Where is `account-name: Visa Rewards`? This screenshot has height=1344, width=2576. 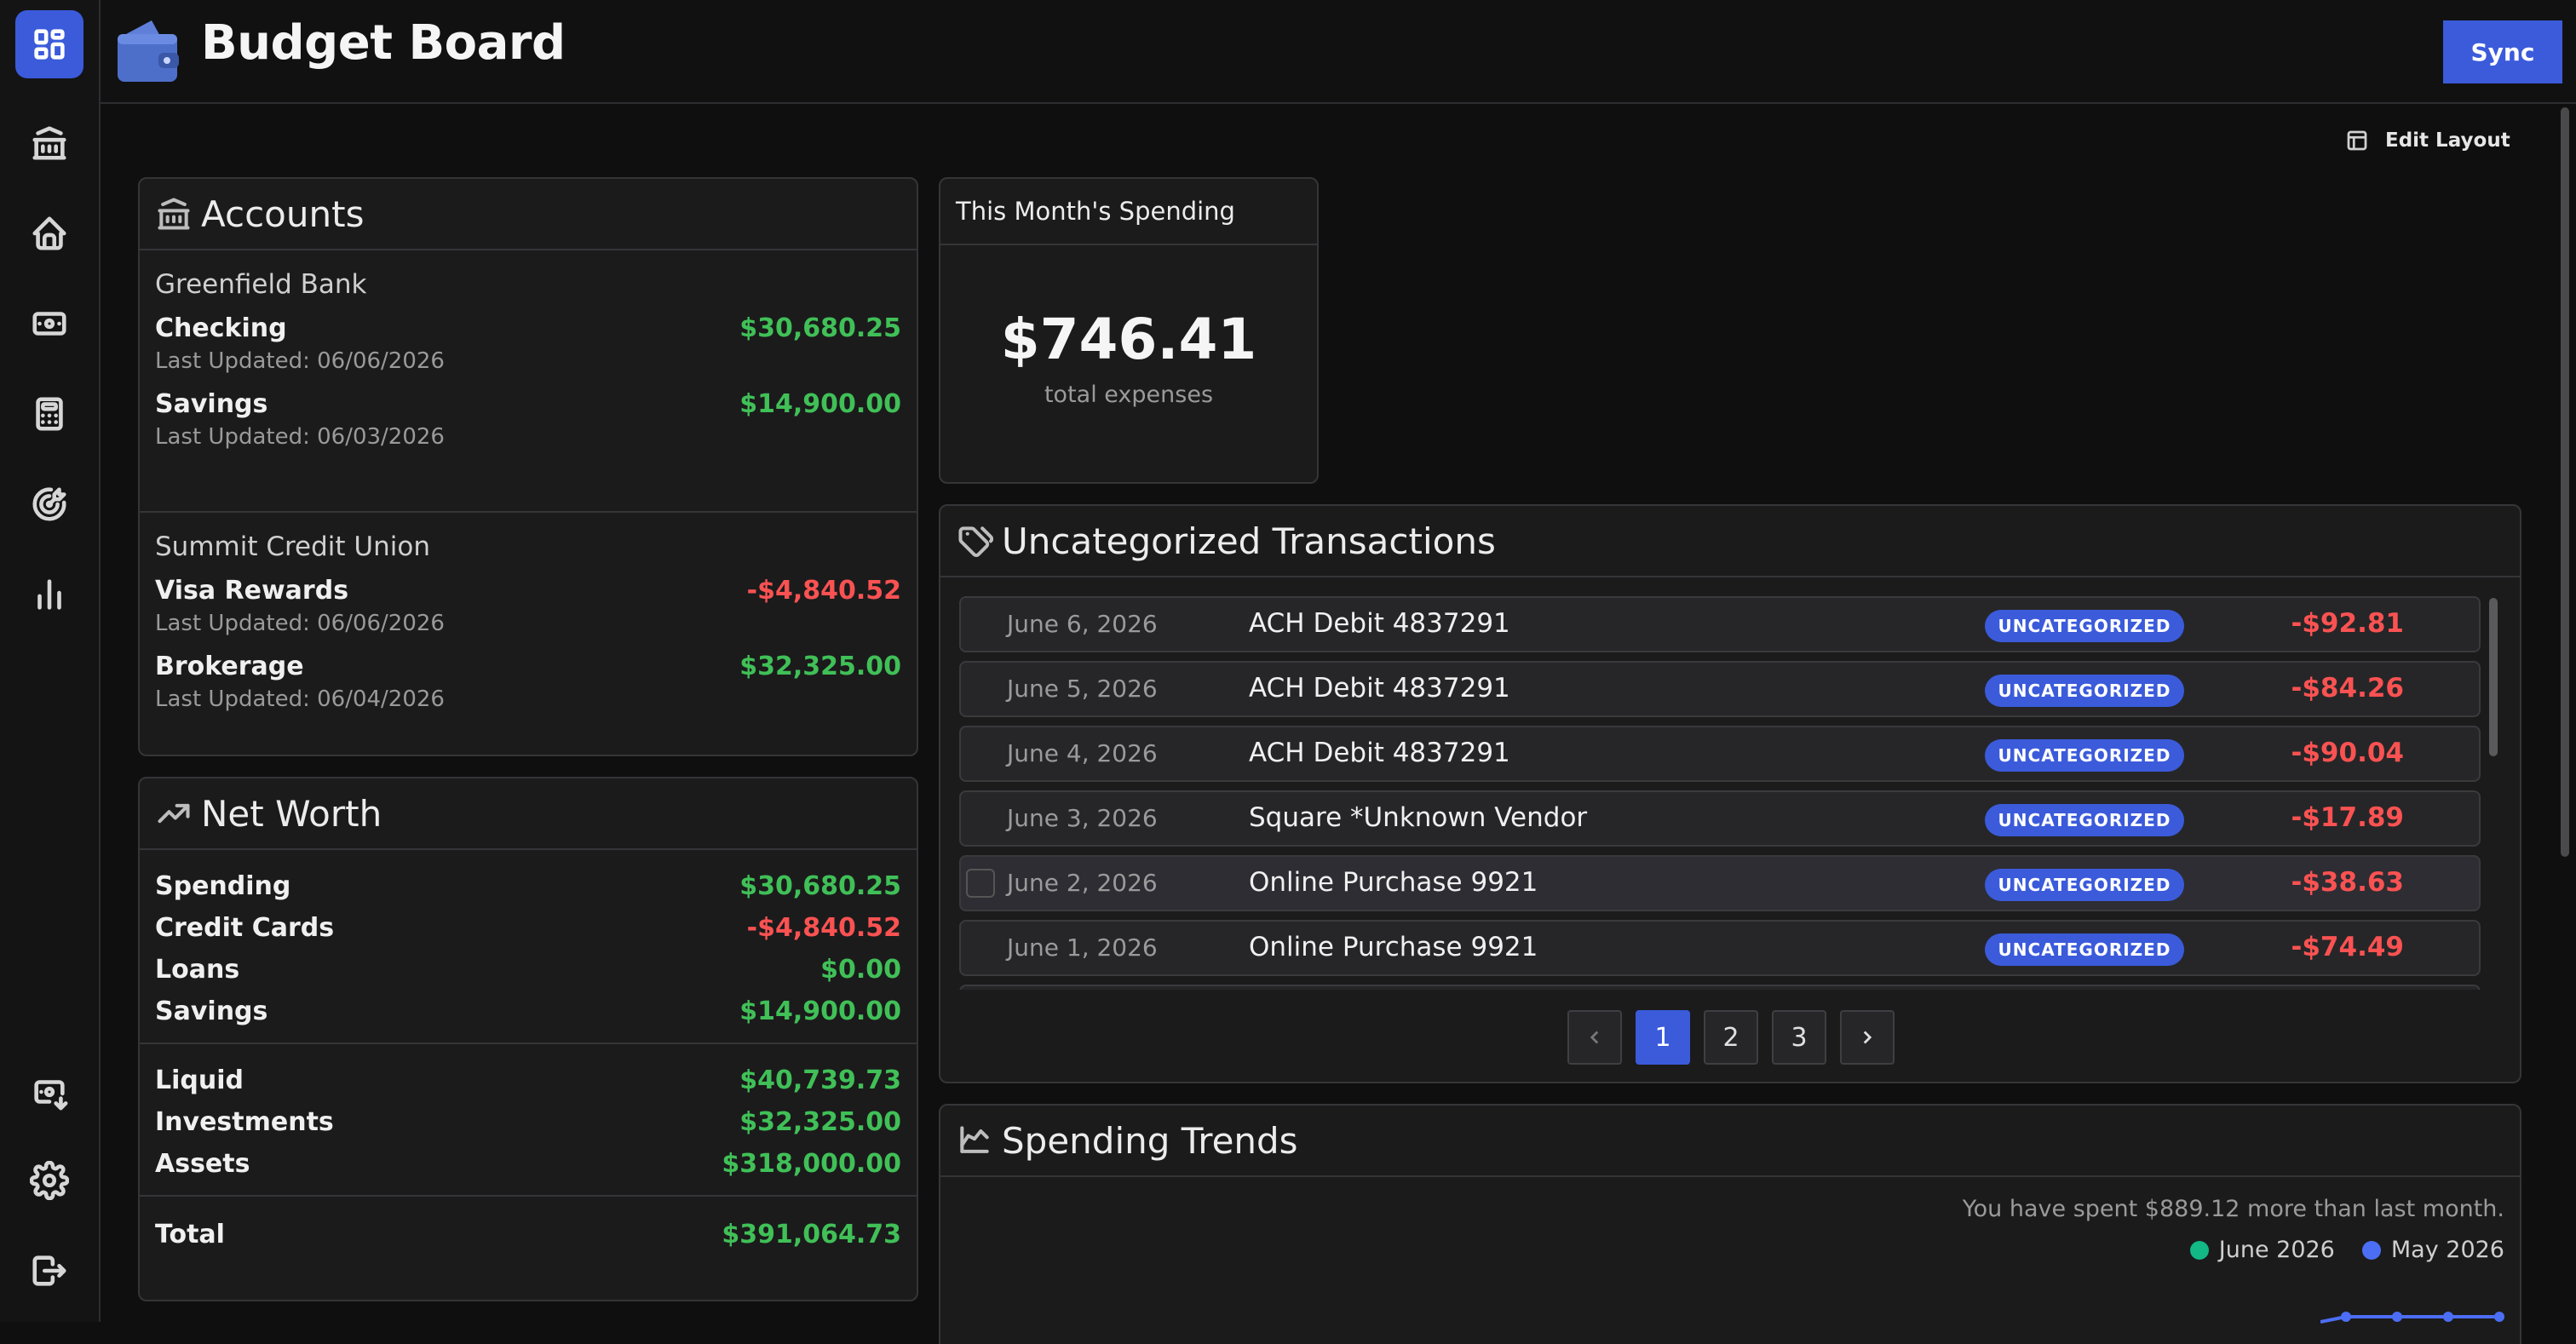 account-name: Visa Rewards is located at coordinates (252, 591).